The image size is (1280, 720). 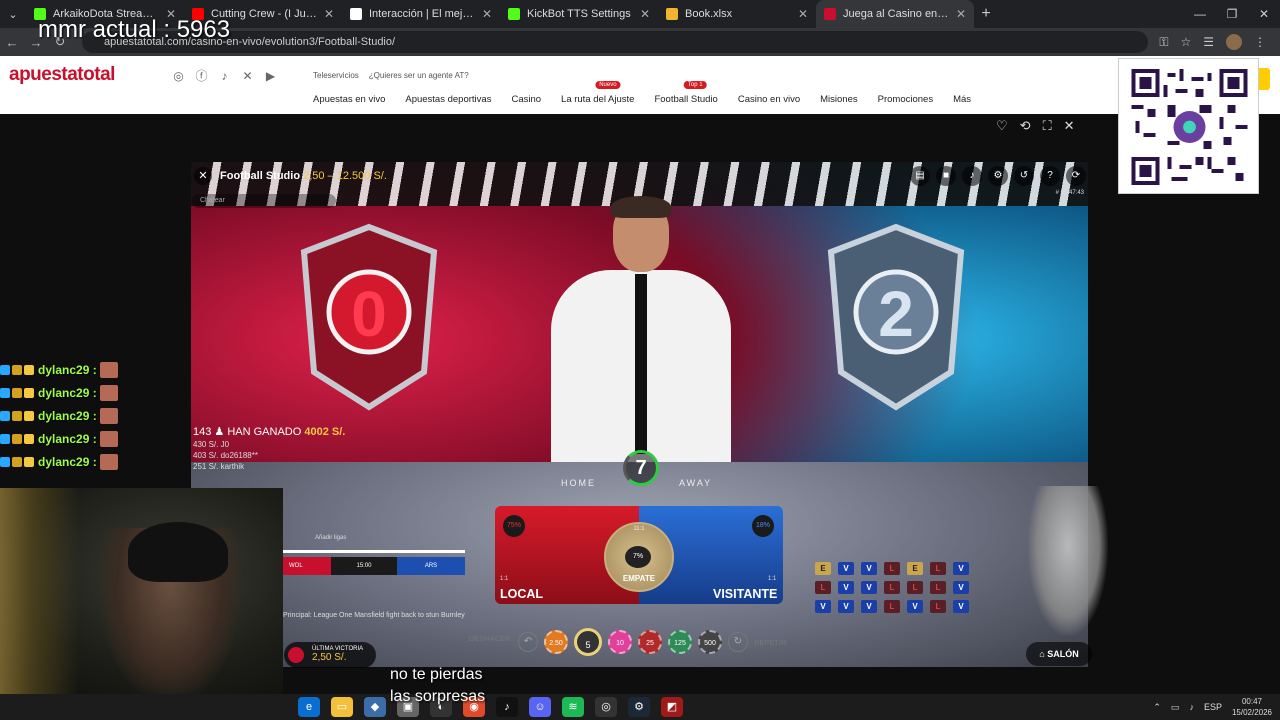 I want to click on browser-tab: Juega al Casino en vivo Onl ✕, so click(x=895, y=14).